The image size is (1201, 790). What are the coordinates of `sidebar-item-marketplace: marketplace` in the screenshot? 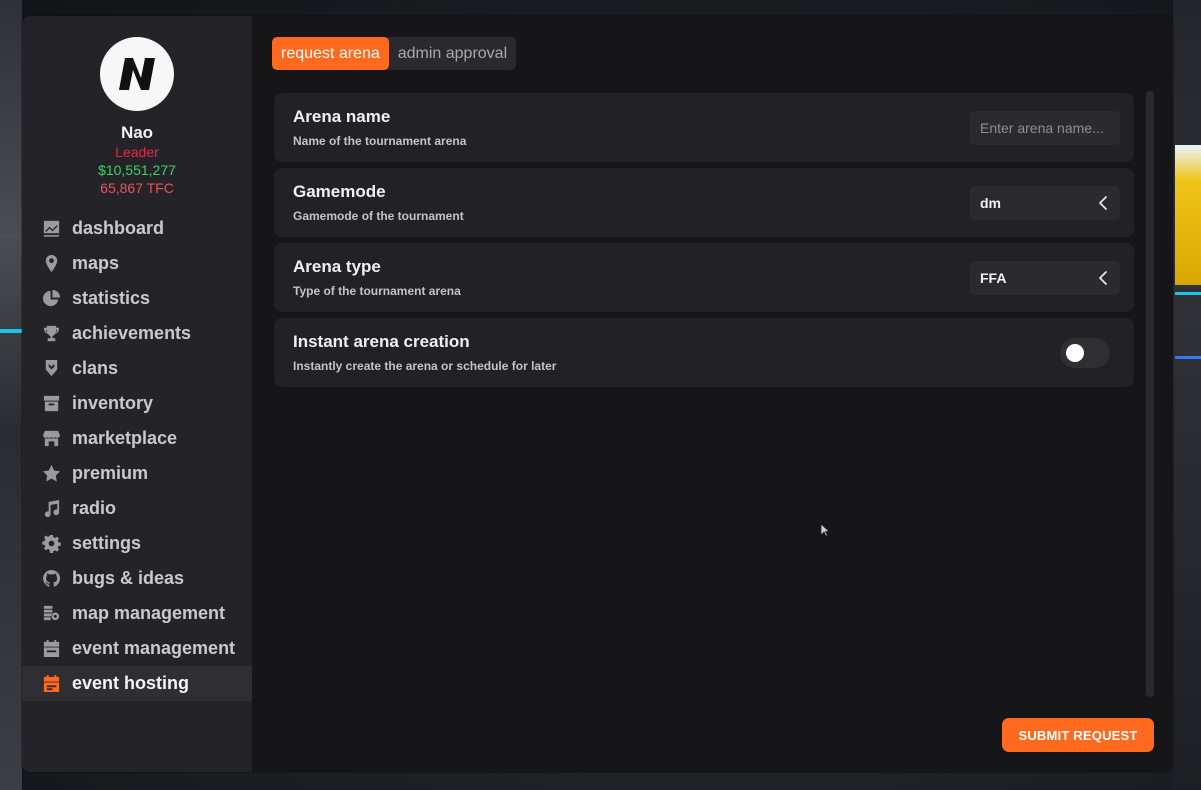 It's located at (137, 438).